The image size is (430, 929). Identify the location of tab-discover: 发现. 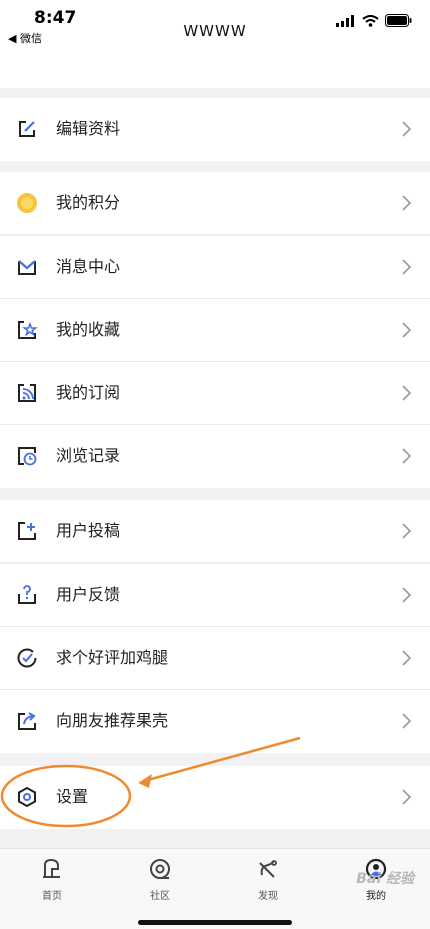
(268, 879).